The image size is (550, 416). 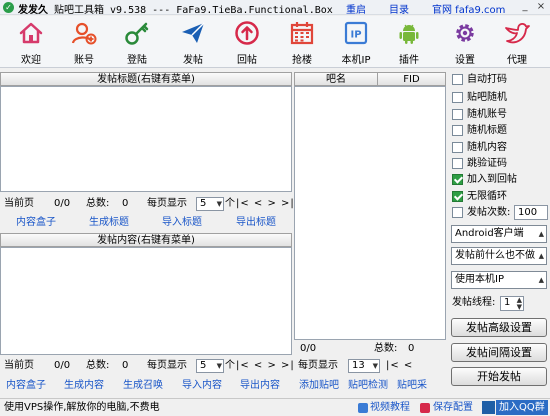 What do you see at coordinates (512, 303) in the screenshot?
I see `thread-count-spinner: 1 ▲ ▼` at bounding box center [512, 303].